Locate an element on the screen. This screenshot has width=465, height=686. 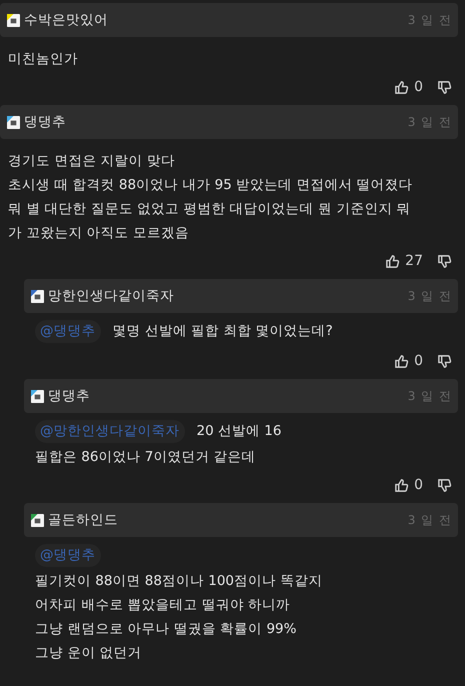
comment-text: 20 선발에 16 is located at coordinates (239, 431).